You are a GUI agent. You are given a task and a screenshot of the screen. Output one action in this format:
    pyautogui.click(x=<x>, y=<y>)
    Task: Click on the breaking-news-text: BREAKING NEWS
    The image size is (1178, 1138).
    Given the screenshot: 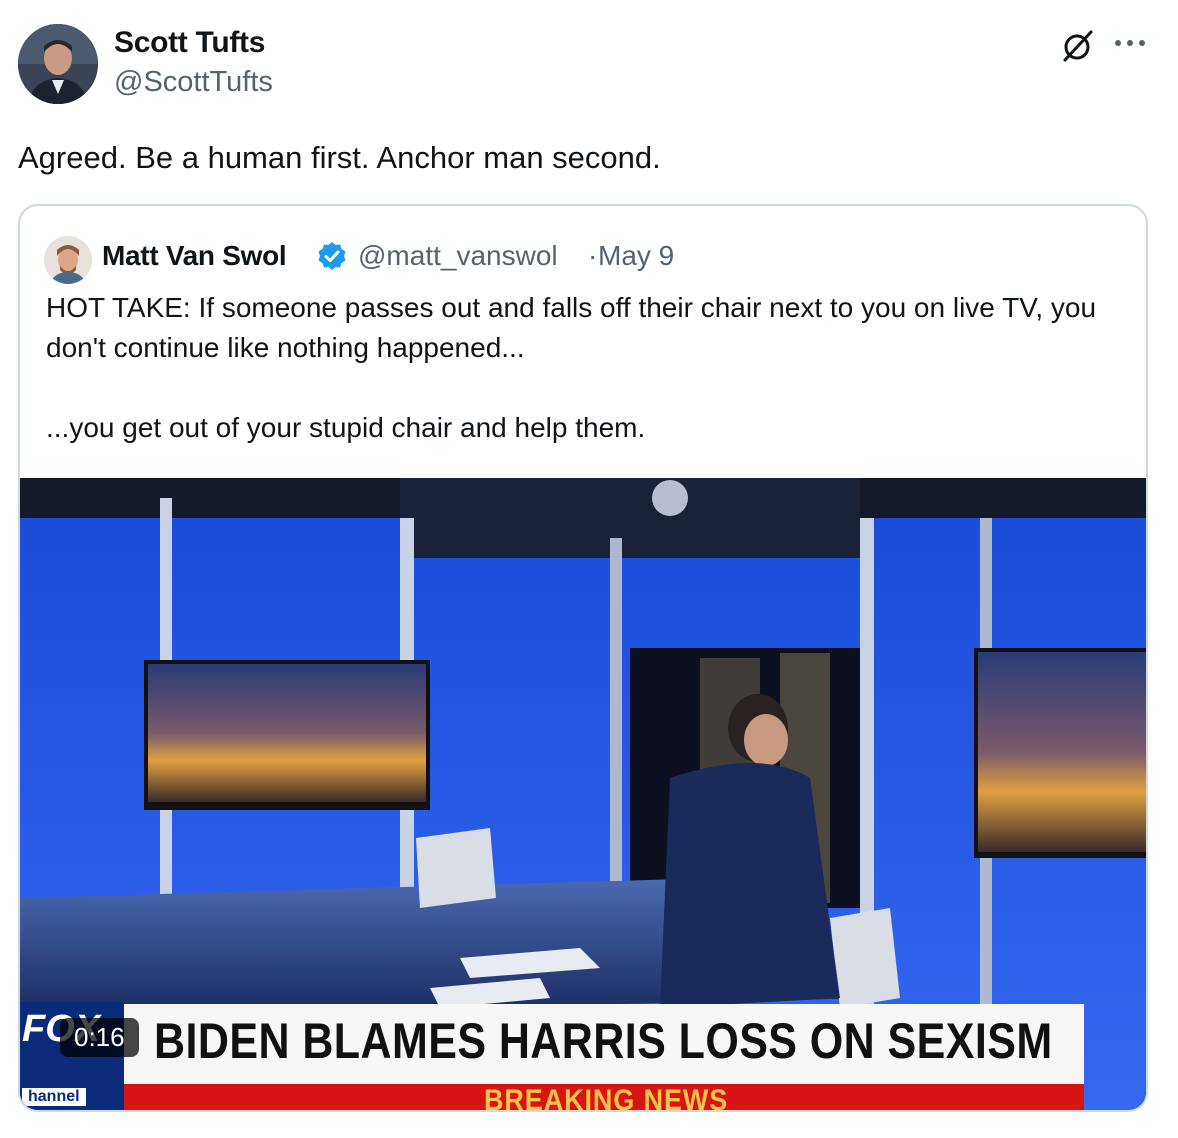 What is the action you would take?
    pyautogui.click(x=606, y=1098)
    